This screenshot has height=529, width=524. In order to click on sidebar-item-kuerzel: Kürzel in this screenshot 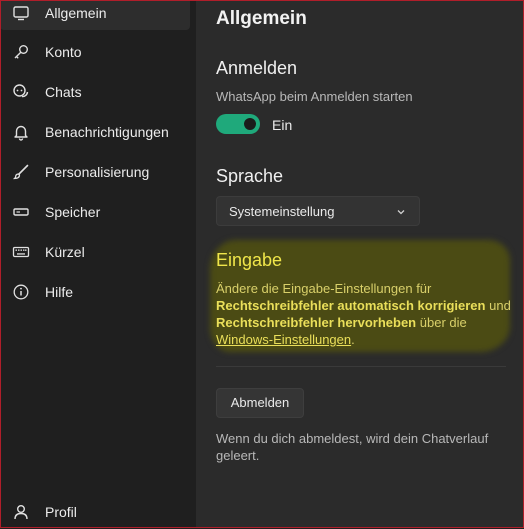, I will do `click(95, 252)`.